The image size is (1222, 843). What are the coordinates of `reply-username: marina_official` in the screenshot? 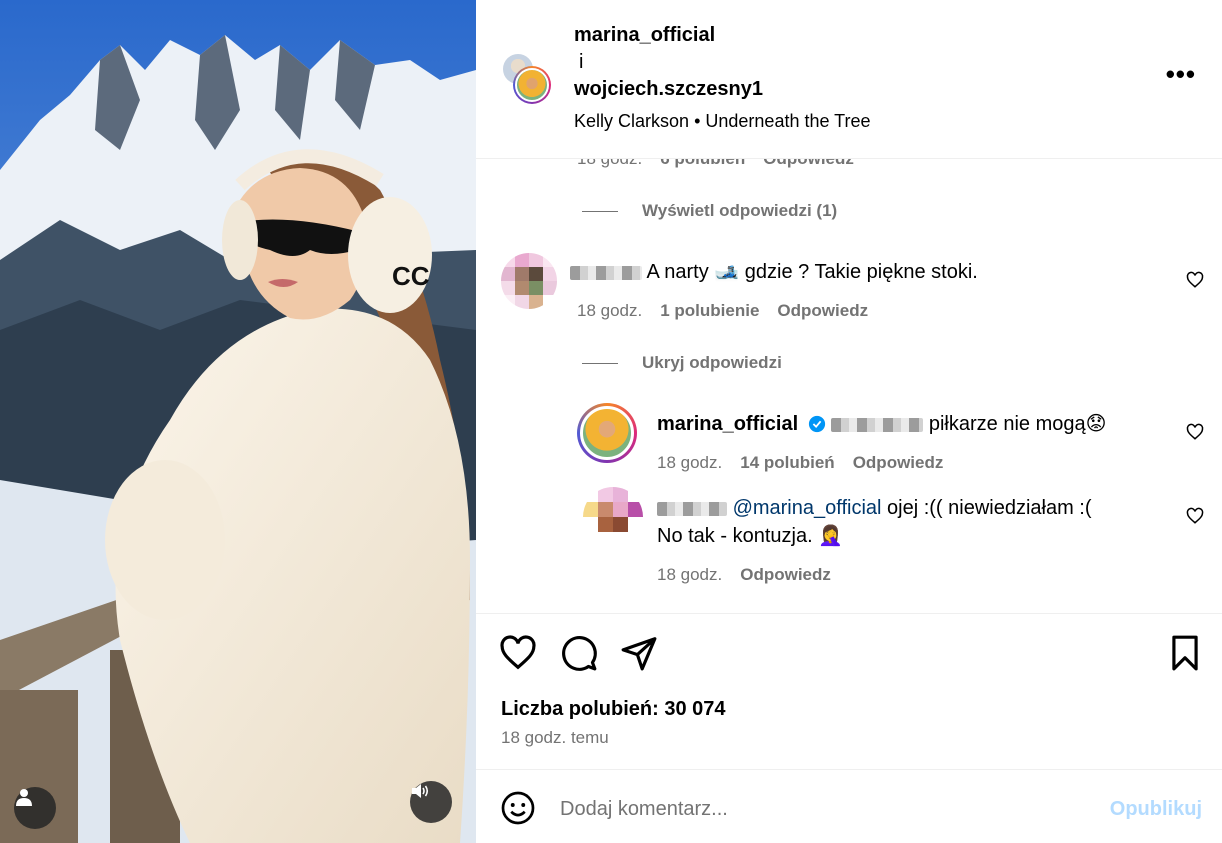 It's located at (727, 424).